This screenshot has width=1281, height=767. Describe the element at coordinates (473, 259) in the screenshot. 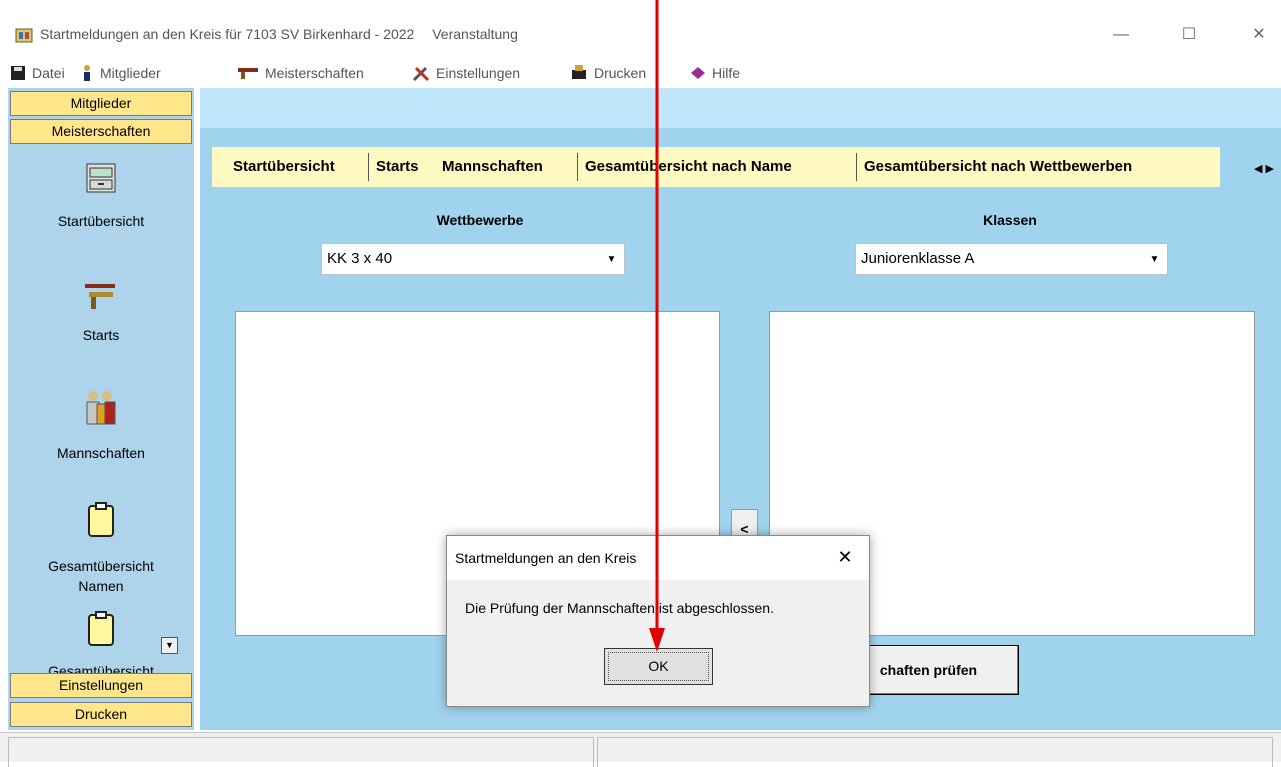

I see `wettbewerbe-select: KK 3 x 40 ▼` at that location.